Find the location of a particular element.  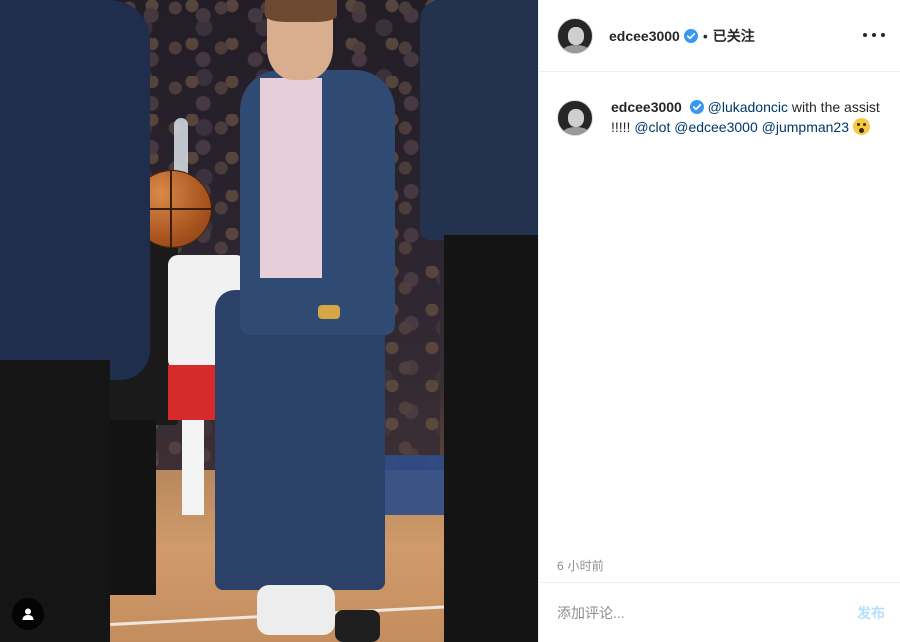

follow-button: 已关注 is located at coordinates (734, 36).